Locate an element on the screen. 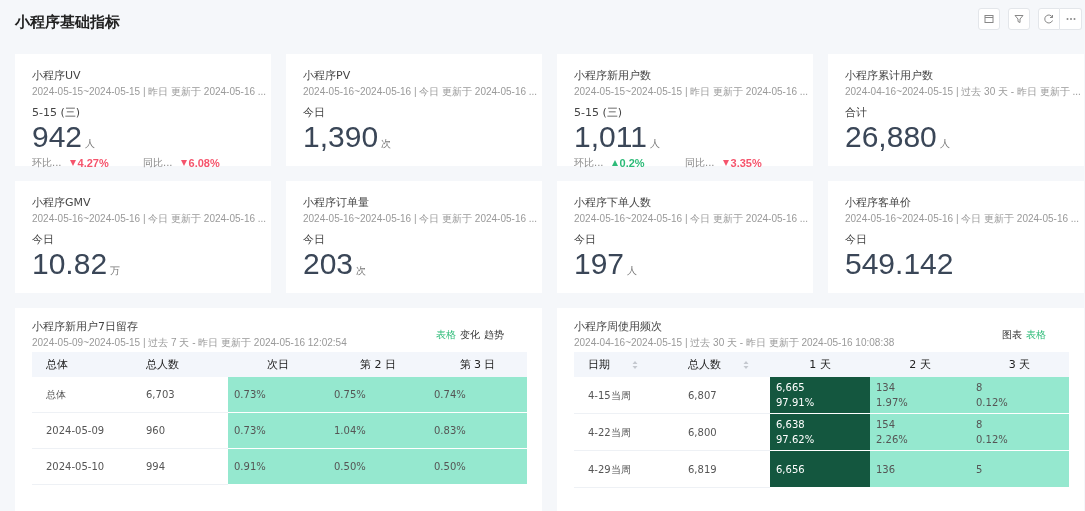 The width and height of the screenshot is (1085, 511). metric-value: 1,011 is located at coordinates (610, 137).